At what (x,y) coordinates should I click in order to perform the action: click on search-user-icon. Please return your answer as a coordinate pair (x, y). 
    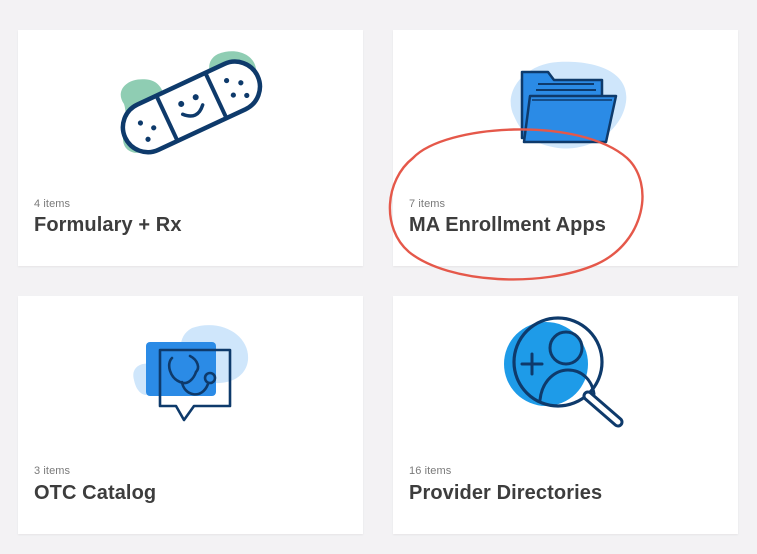
    Looking at the image, I should click on (563, 372).